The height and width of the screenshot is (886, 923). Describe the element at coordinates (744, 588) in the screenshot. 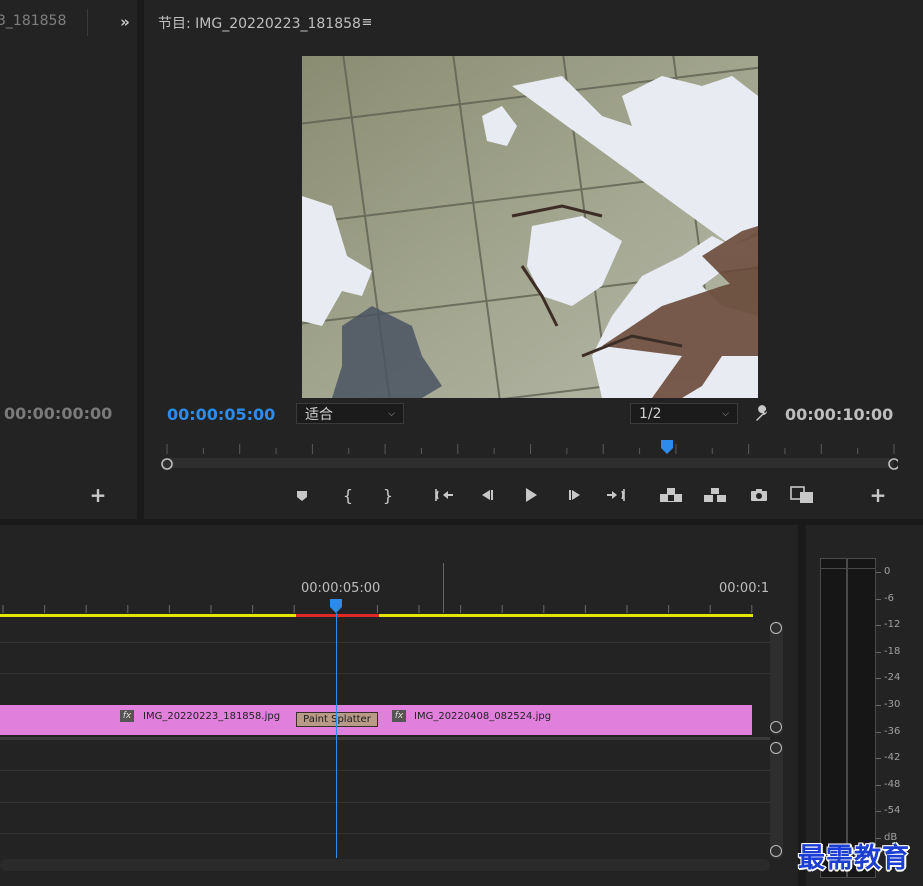

I see `timeline-ruler-label: 00:00:10:00` at that location.